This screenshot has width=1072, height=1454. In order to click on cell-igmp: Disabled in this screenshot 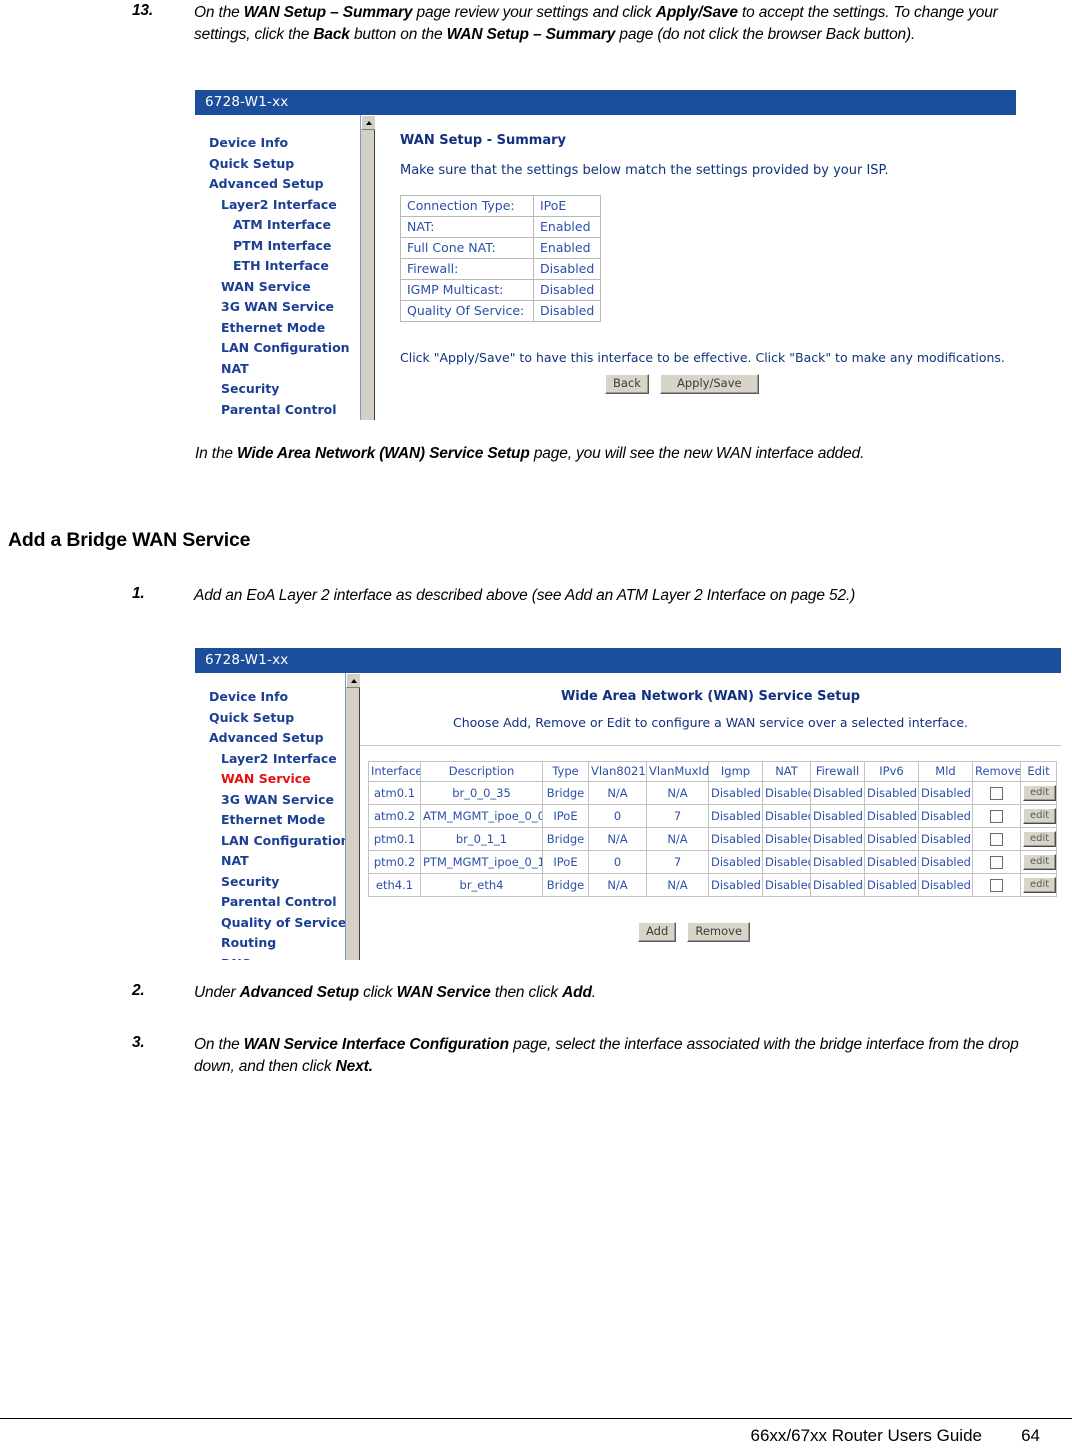, I will do `click(735, 816)`.